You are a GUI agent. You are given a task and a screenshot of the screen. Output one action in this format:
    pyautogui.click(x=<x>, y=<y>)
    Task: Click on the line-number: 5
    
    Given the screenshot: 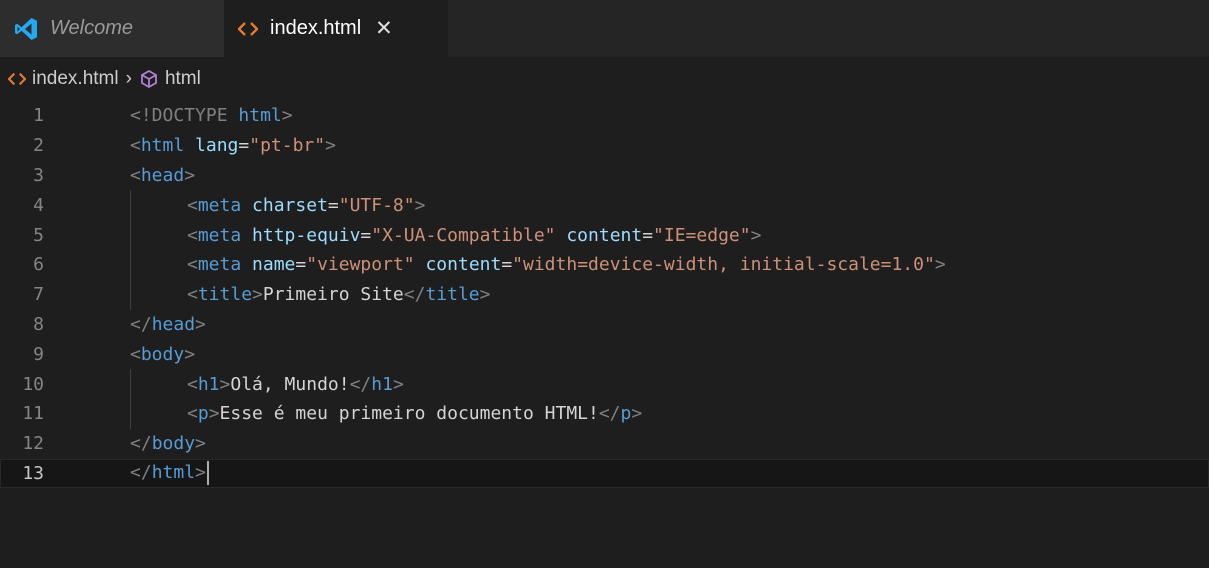 What is the action you would take?
    pyautogui.click(x=38, y=235)
    